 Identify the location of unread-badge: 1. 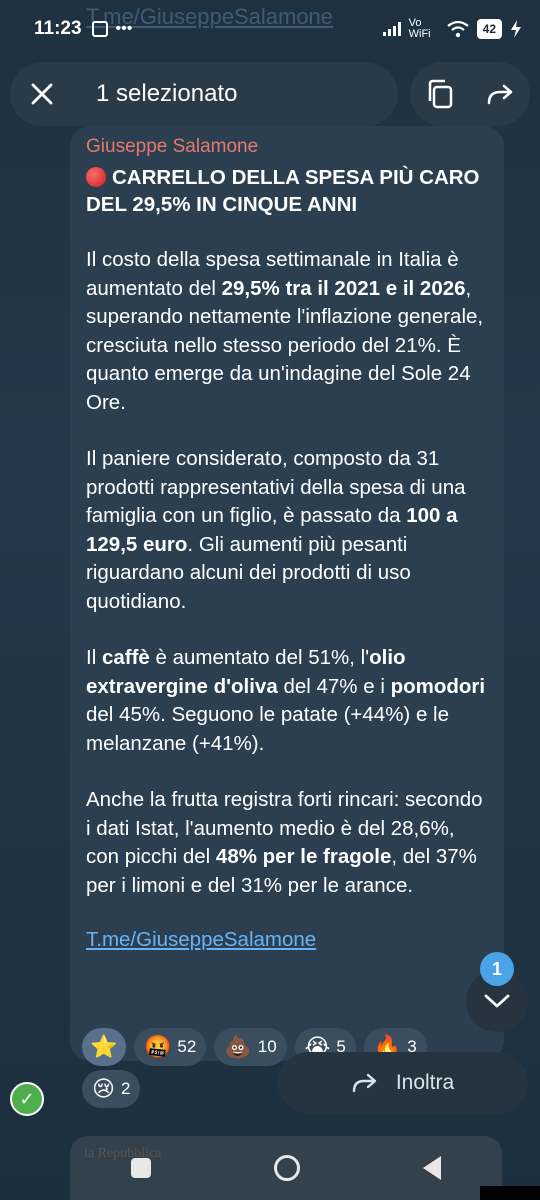
(497, 969).